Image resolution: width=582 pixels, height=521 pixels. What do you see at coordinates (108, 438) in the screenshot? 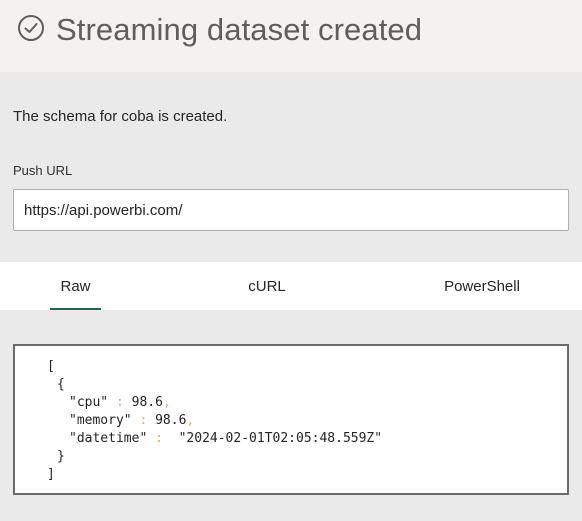
I see `code-key: "datetime"` at bounding box center [108, 438].